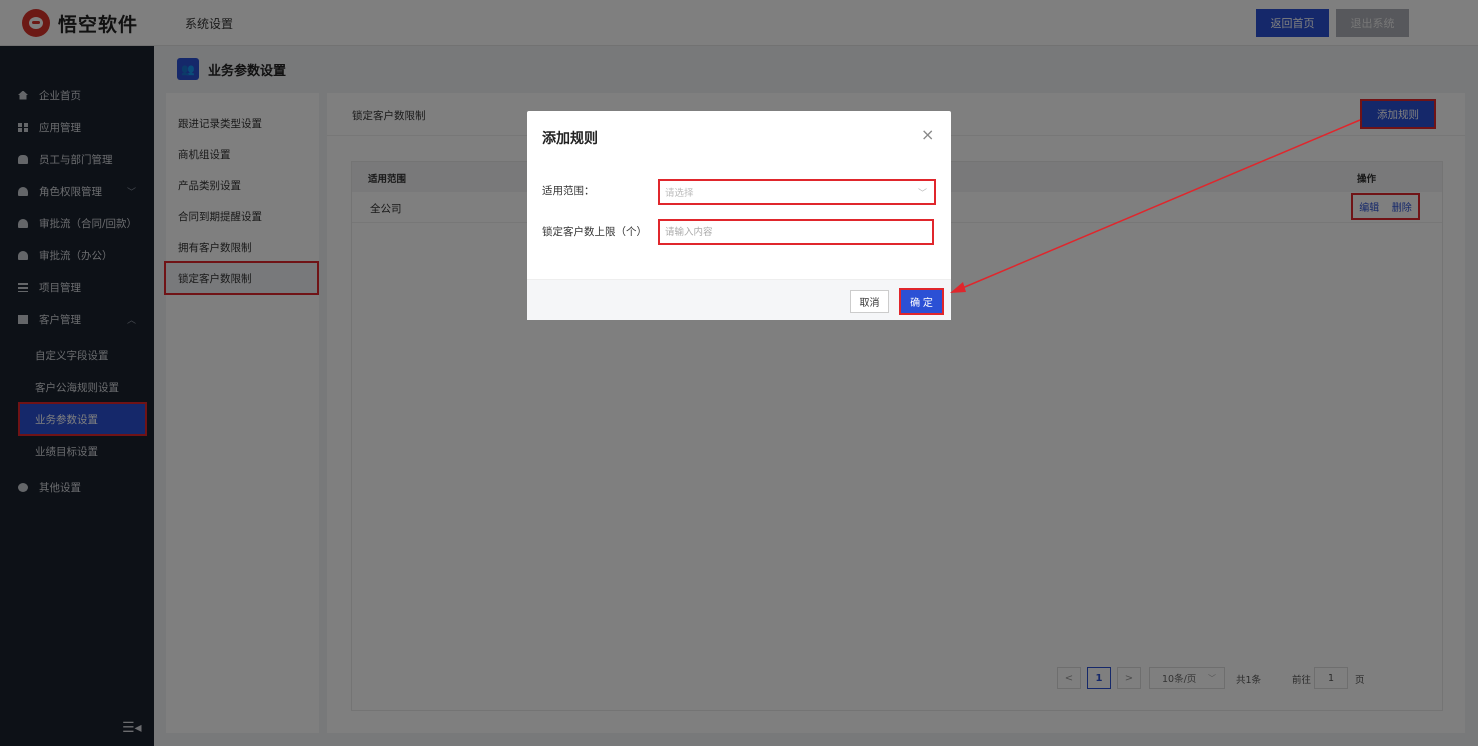  I want to click on scope-select-placeholder: 请选择, so click(679, 193).